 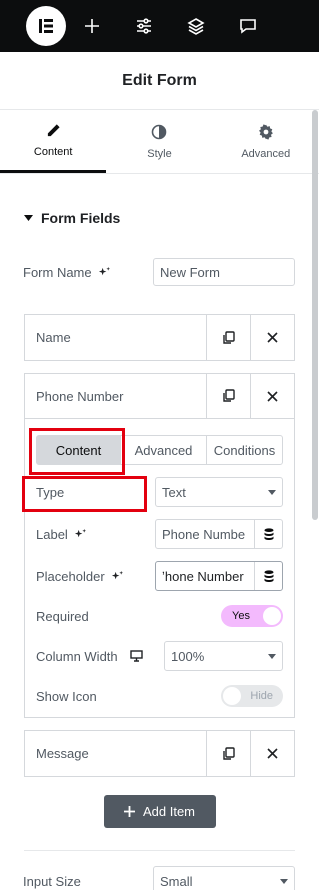 What do you see at coordinates (174, 492) in the screenshot?
I see `type-value: Text` at bounding box center [174, 492].